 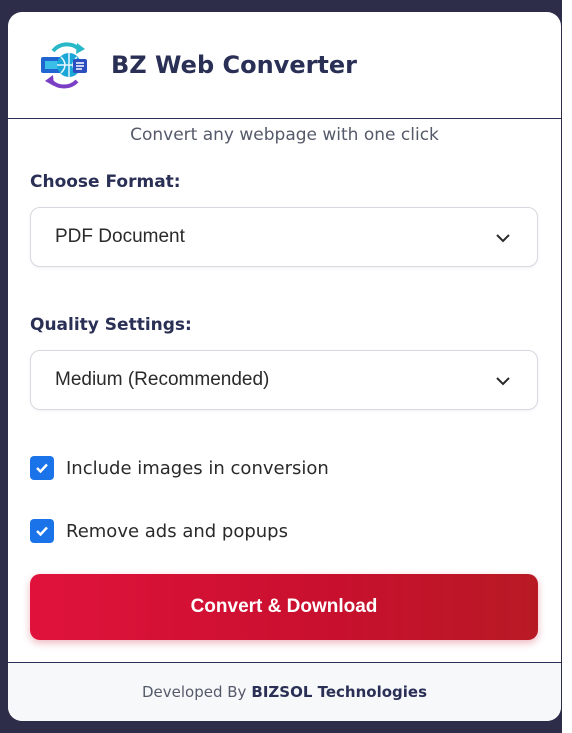 What do you see at coordinates (284, 607) in the screenshot?
I see `convert-download-button: Convert & Download` at bounding box center [284, 607].